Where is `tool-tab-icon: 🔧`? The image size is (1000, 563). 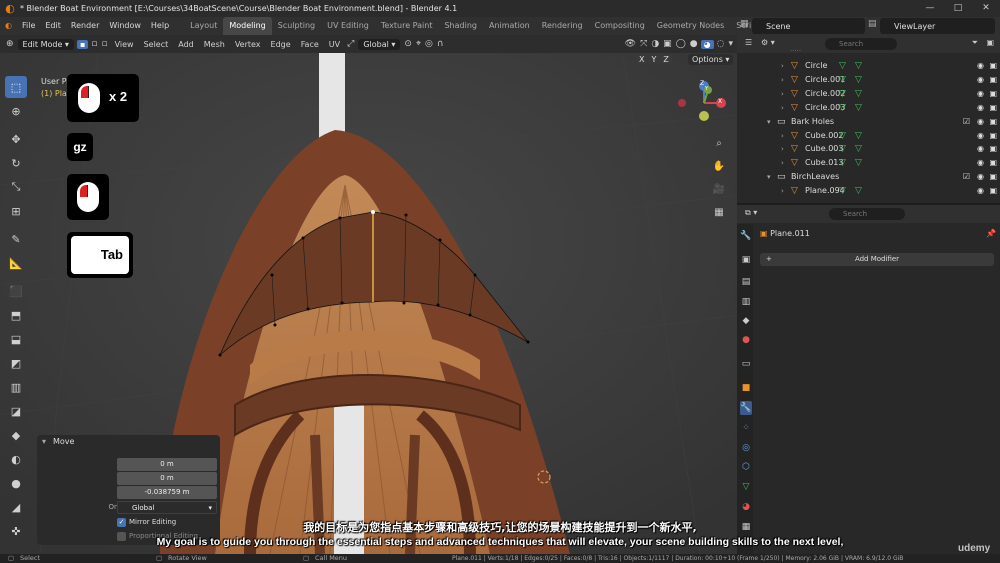
tool-tab-icon: 🔧 is located at coordinates (746, 236).